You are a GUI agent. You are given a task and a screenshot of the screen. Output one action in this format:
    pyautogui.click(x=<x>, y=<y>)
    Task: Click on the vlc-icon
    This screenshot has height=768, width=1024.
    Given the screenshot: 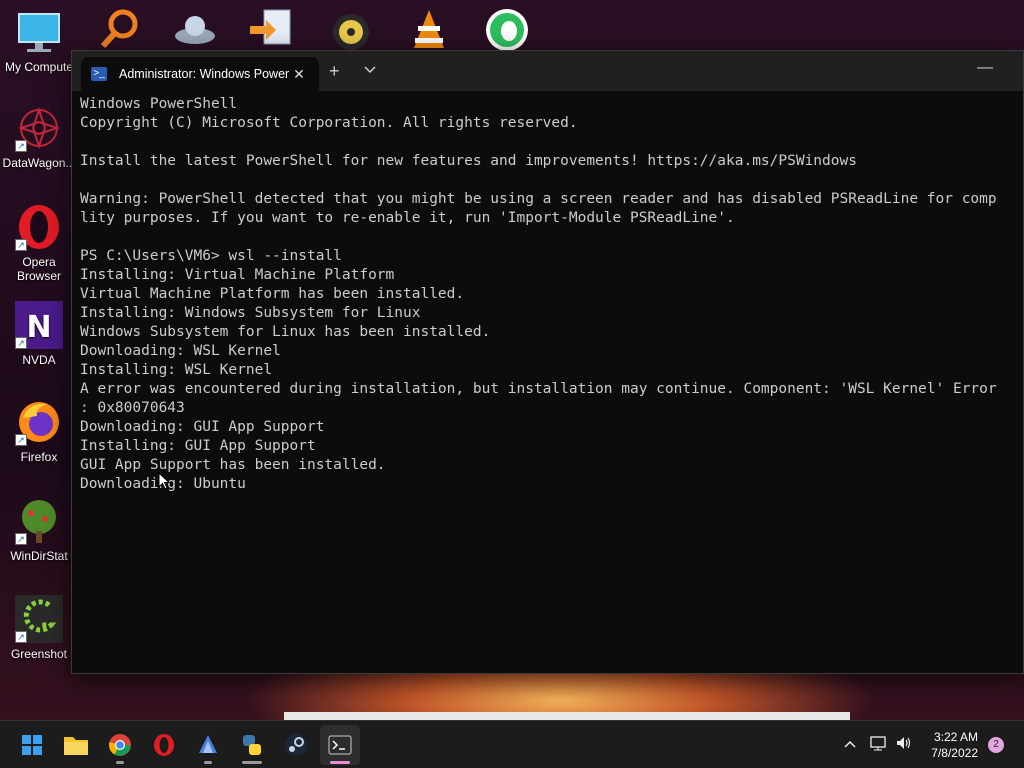 What is the action you would take?
    pyautogui.click(x=429, y=30)
    